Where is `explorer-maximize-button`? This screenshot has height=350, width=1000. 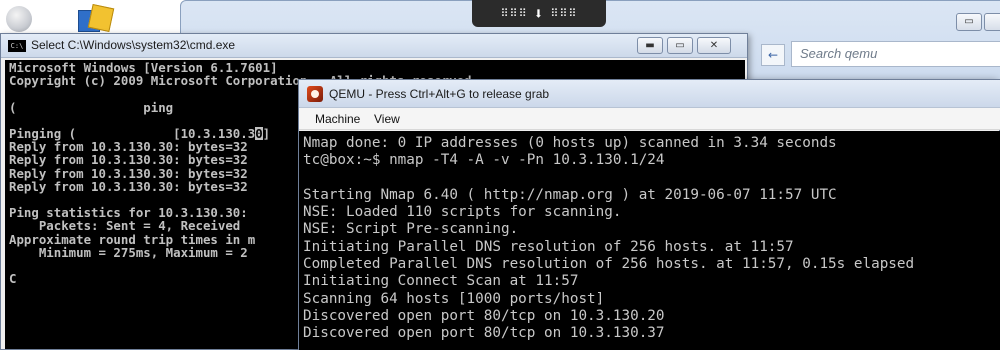
explorer-maximize-button is located at coordinates (992, 22).